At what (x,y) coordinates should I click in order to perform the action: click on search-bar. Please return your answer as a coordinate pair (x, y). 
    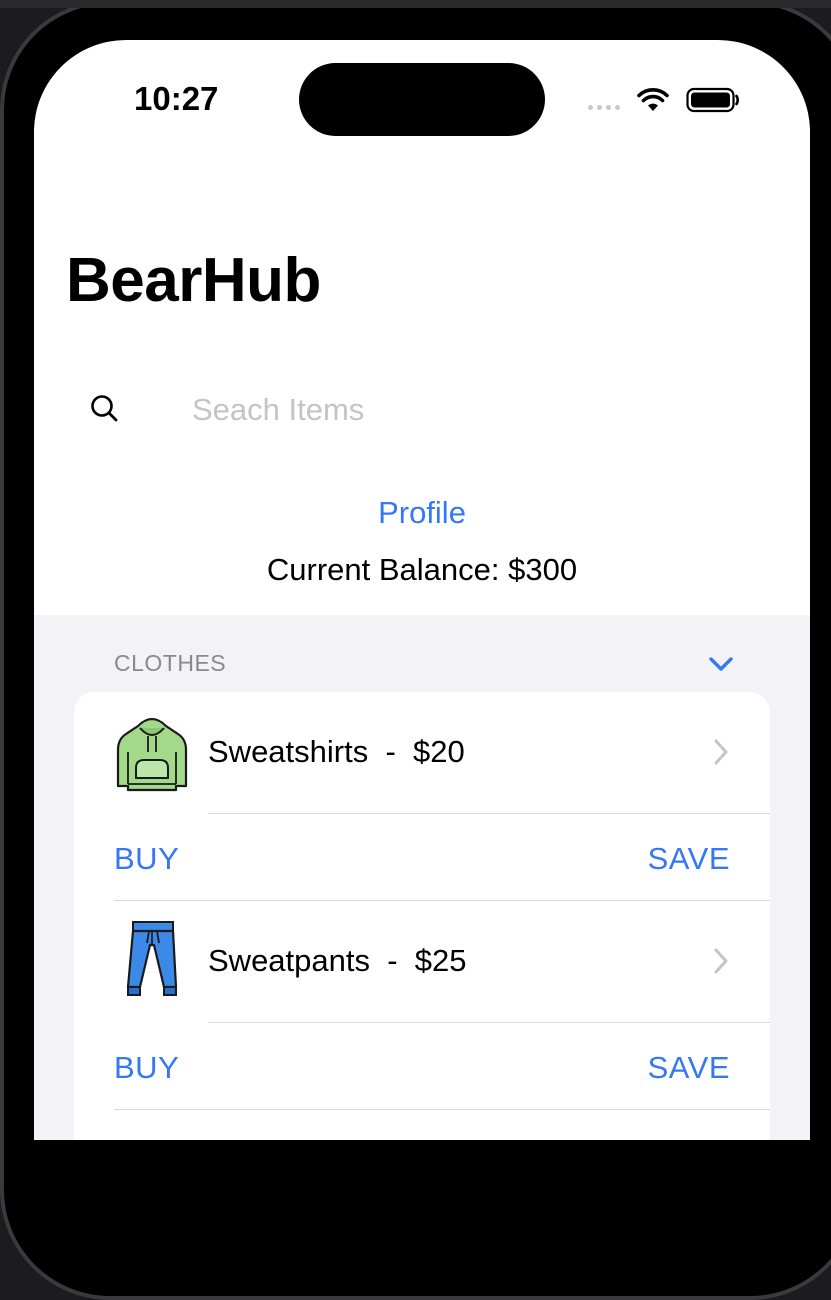
    Looking at the image, I should click on (438, 410).